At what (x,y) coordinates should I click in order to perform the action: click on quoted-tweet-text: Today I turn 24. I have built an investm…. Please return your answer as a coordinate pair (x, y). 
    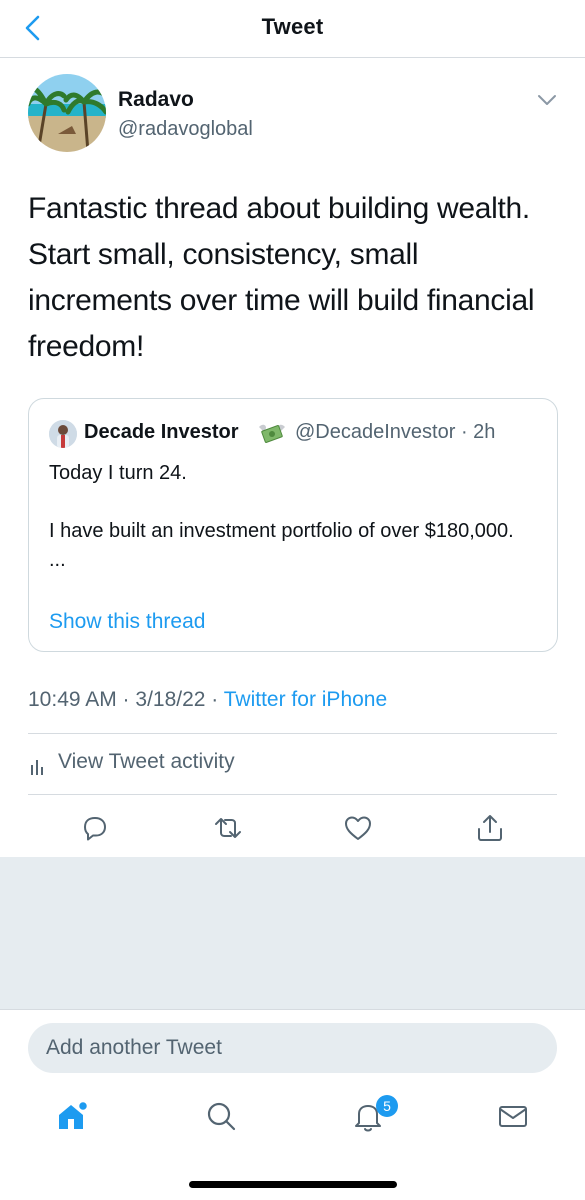
    Looking at the image, I should click on (281, 516).